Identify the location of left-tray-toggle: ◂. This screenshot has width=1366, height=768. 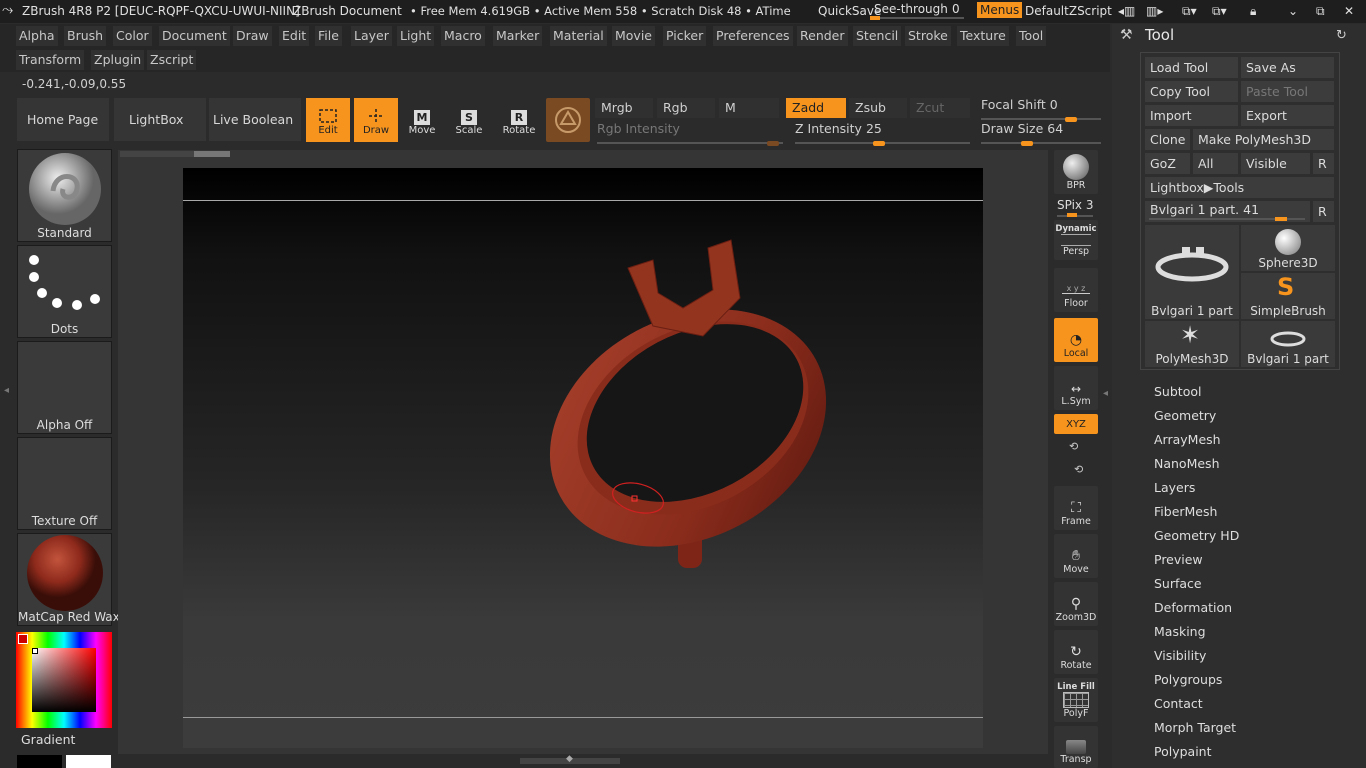
(6, 380).